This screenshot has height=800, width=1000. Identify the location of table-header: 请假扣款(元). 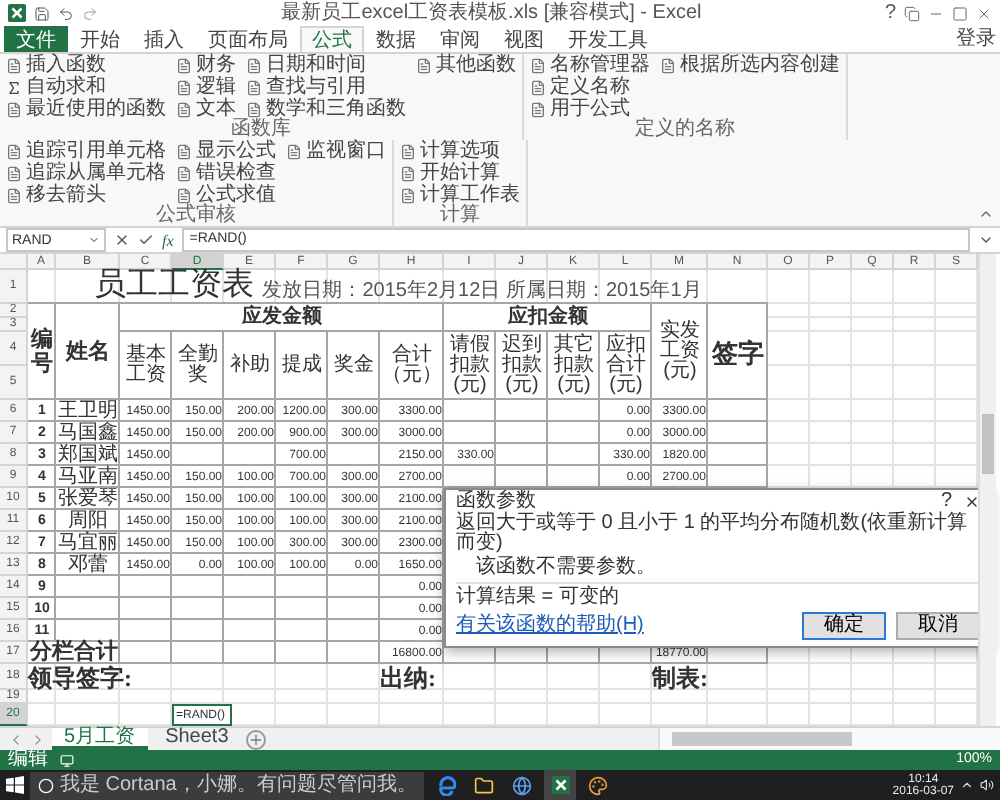
(470, 366).